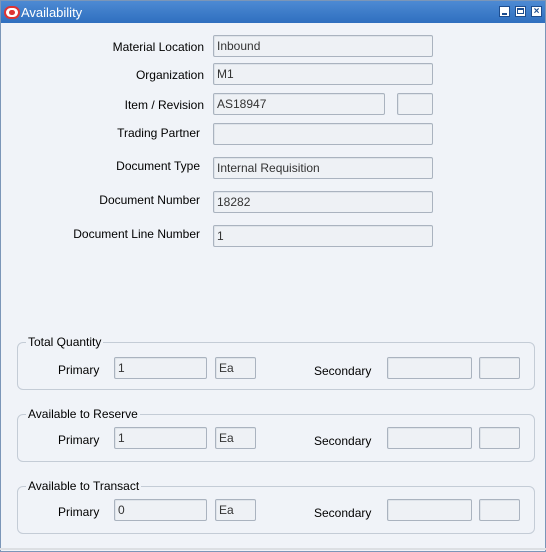 Image resolution: width=546 pixels, height=552 pixels. I want to click on total-secondary-field, so click(429, 368).